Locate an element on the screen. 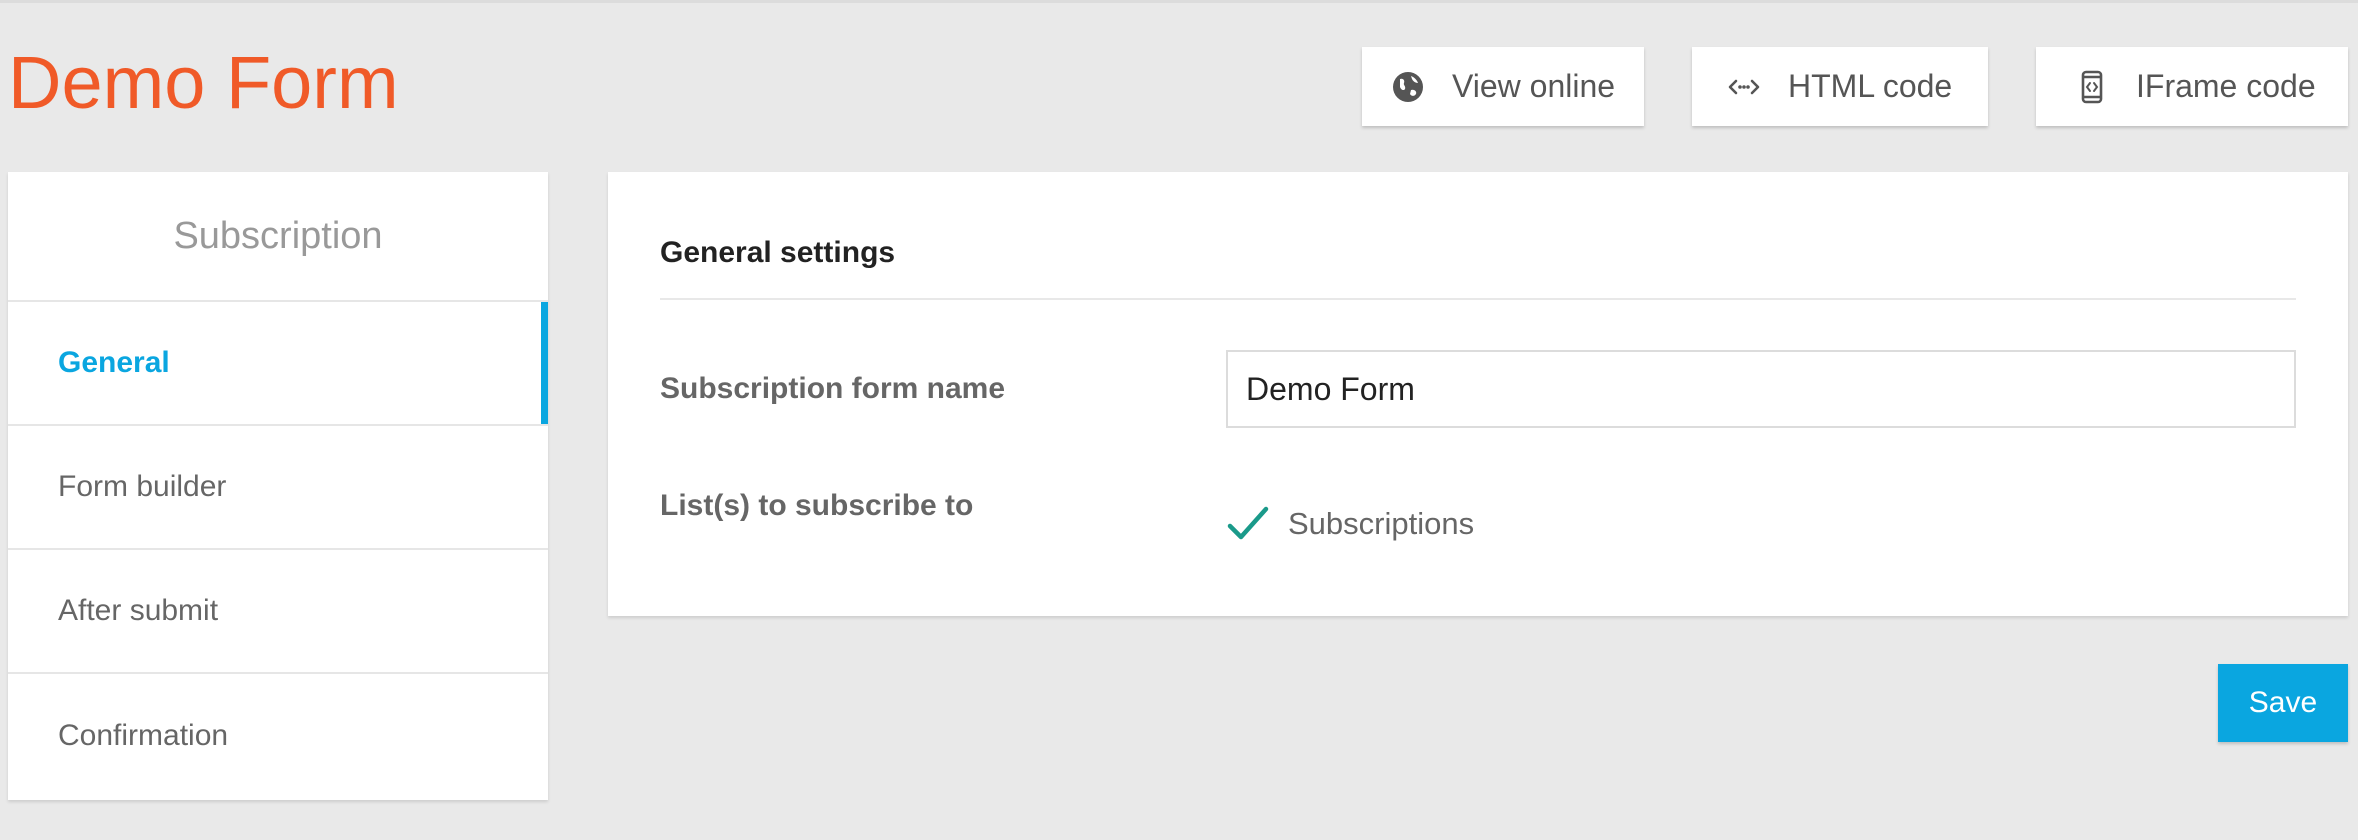 The height and width of the screenshot is (840, 2358). view-online-button: View online is located at coordinates (1503, 86).